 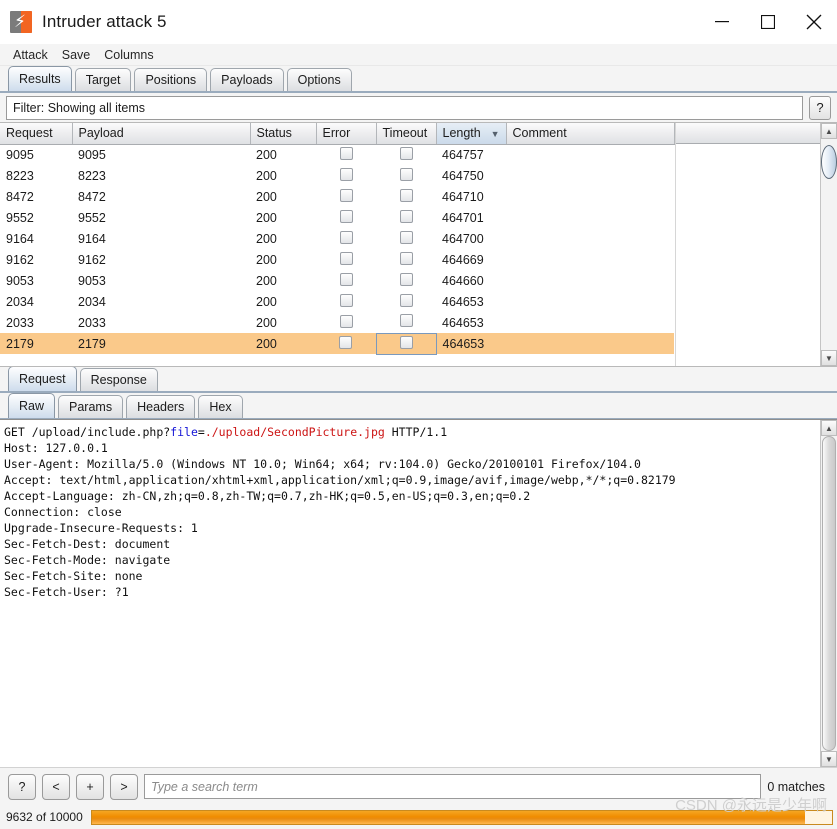 I want to click on request-vertical-scrollbar: ▲ ▼, so click(x=828, y=593).